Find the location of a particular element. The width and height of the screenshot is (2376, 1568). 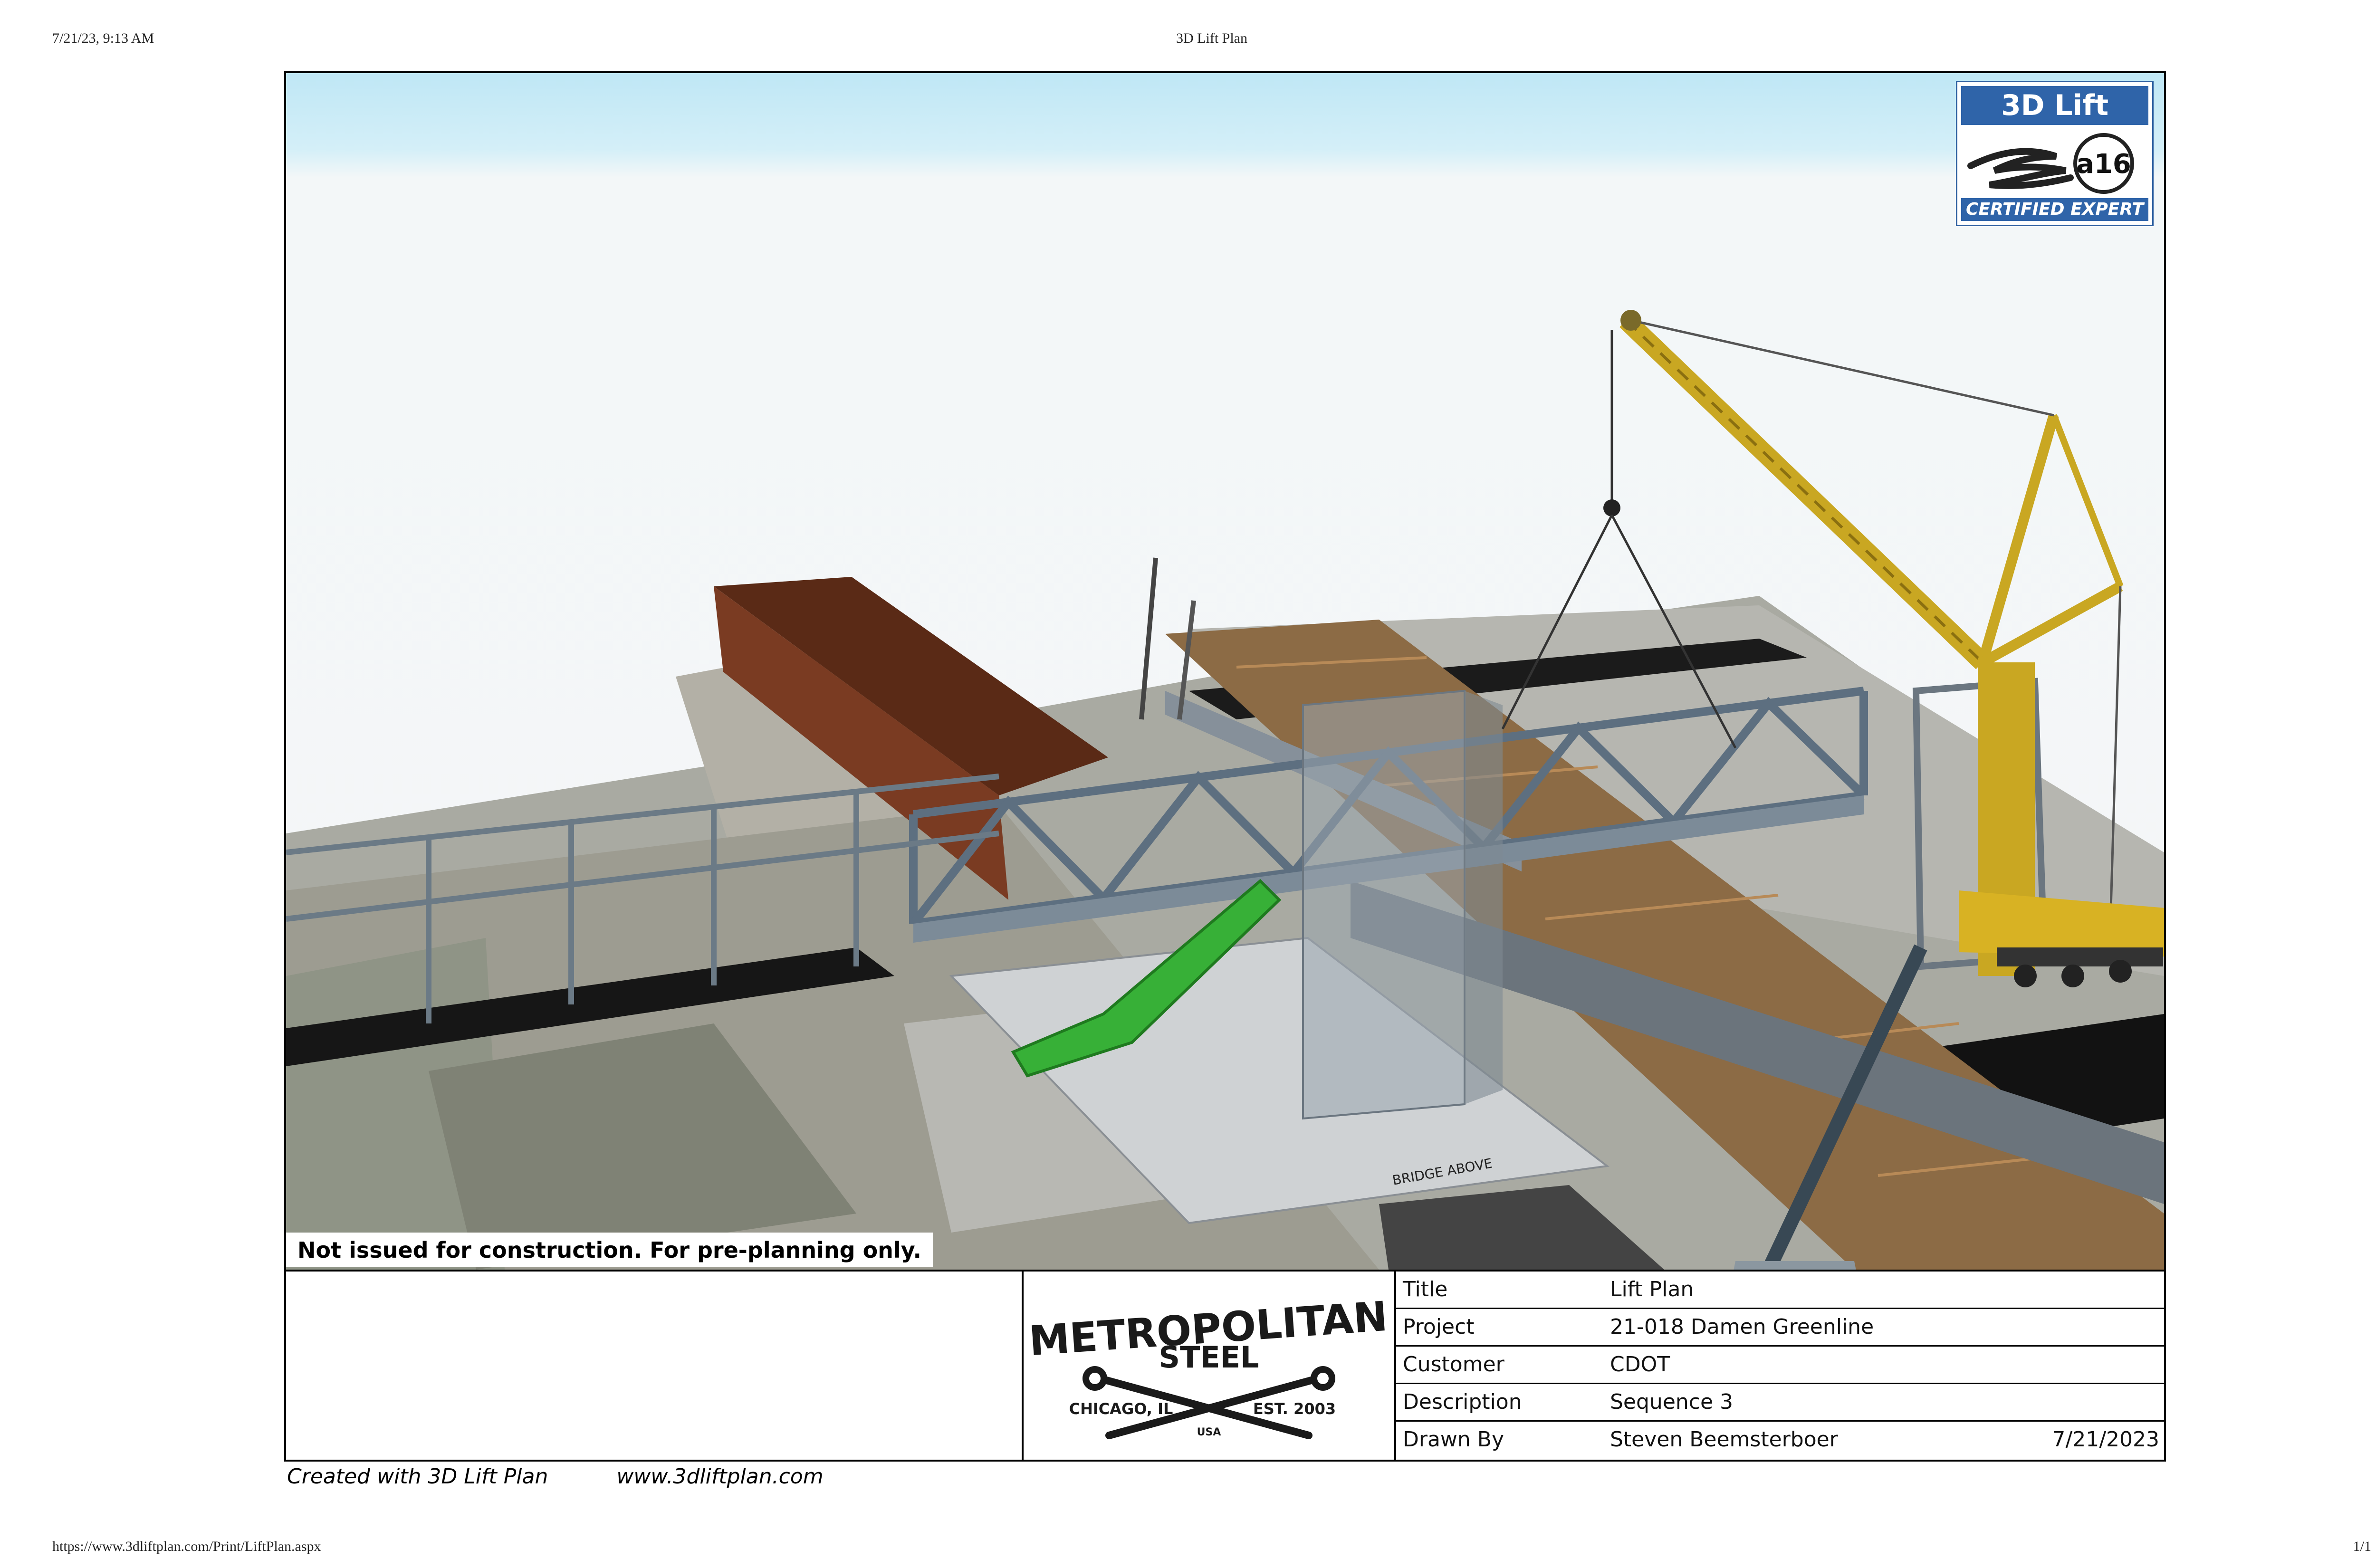

customer-label: Customer is located at coordinates (1453, 1365).